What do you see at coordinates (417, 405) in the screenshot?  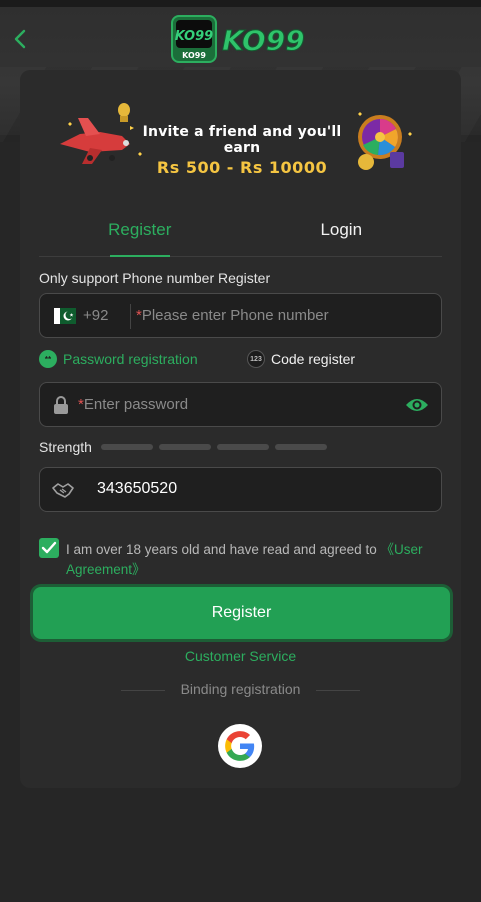 I see `eye-icon` at bounding box center [417, 405].